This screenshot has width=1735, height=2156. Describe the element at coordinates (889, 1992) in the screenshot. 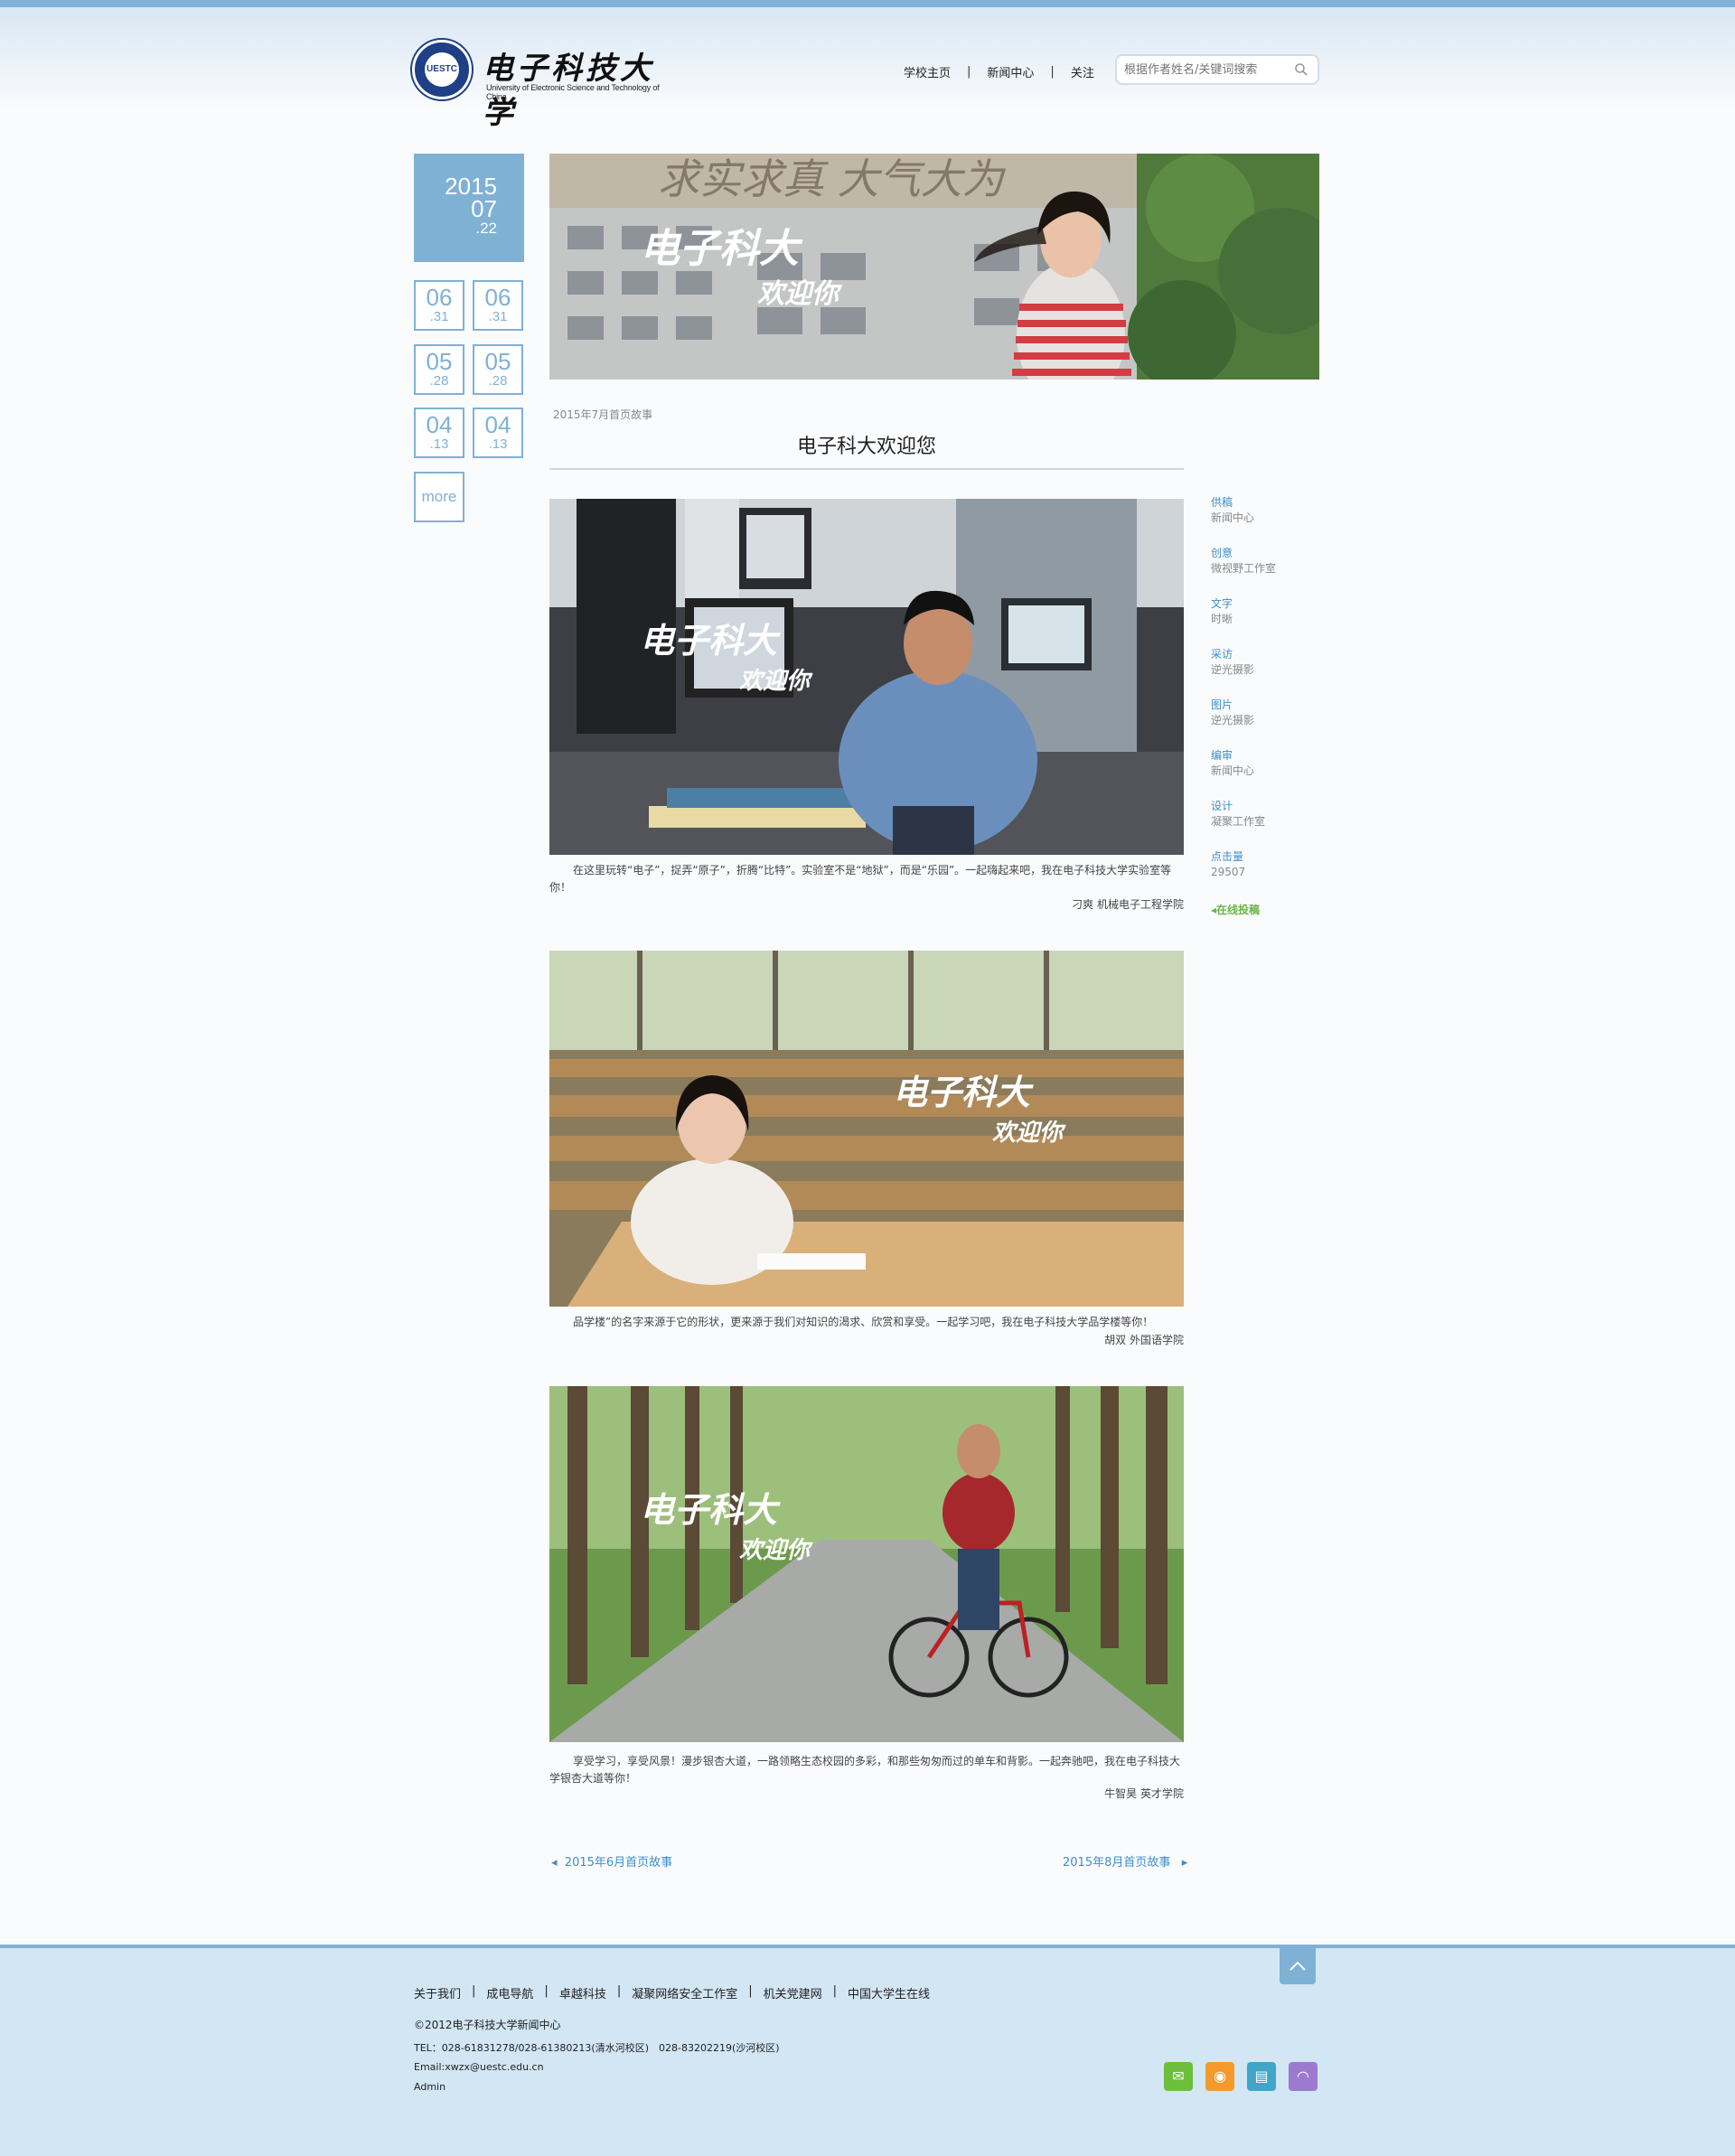

I see `footer-link-student: 中国大学生在线` at that location.